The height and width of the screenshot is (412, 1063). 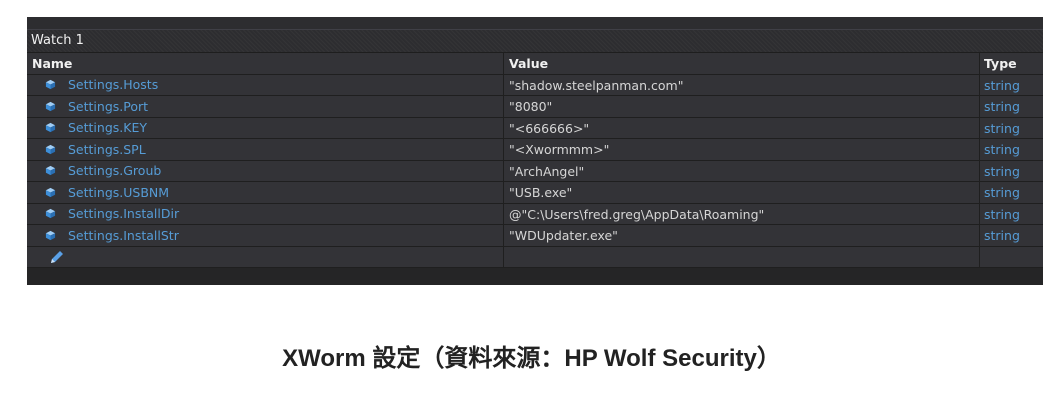 I want to click on watch-value-cell: "shadow.steelpanman.com", so click(x=742, y=84).